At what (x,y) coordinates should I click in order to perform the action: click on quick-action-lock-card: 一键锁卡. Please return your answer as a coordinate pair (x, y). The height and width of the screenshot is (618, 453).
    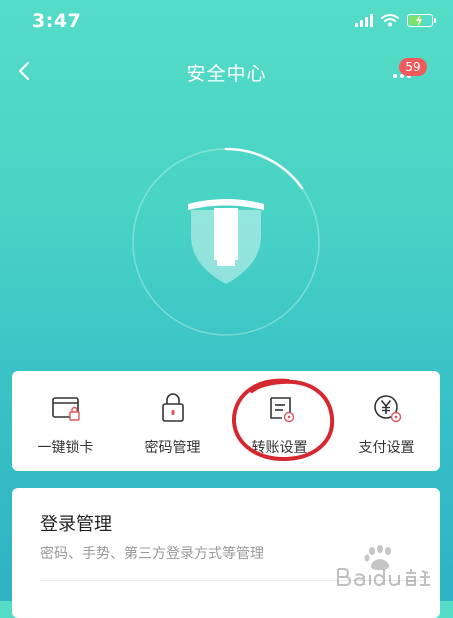
    Looking at the image, I should click on (65, 421).